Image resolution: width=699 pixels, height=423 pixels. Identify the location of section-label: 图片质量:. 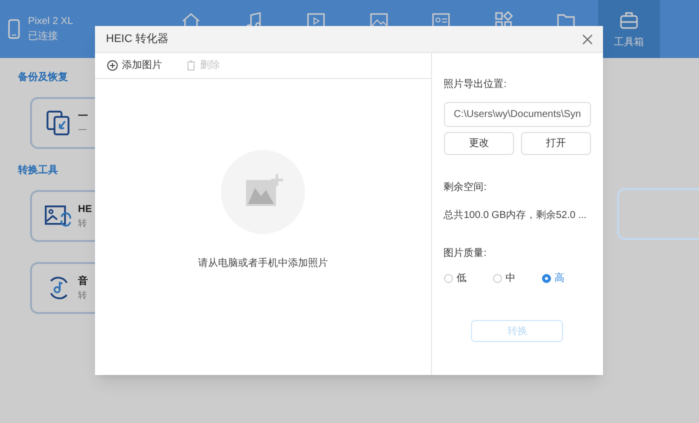
(465, 253).